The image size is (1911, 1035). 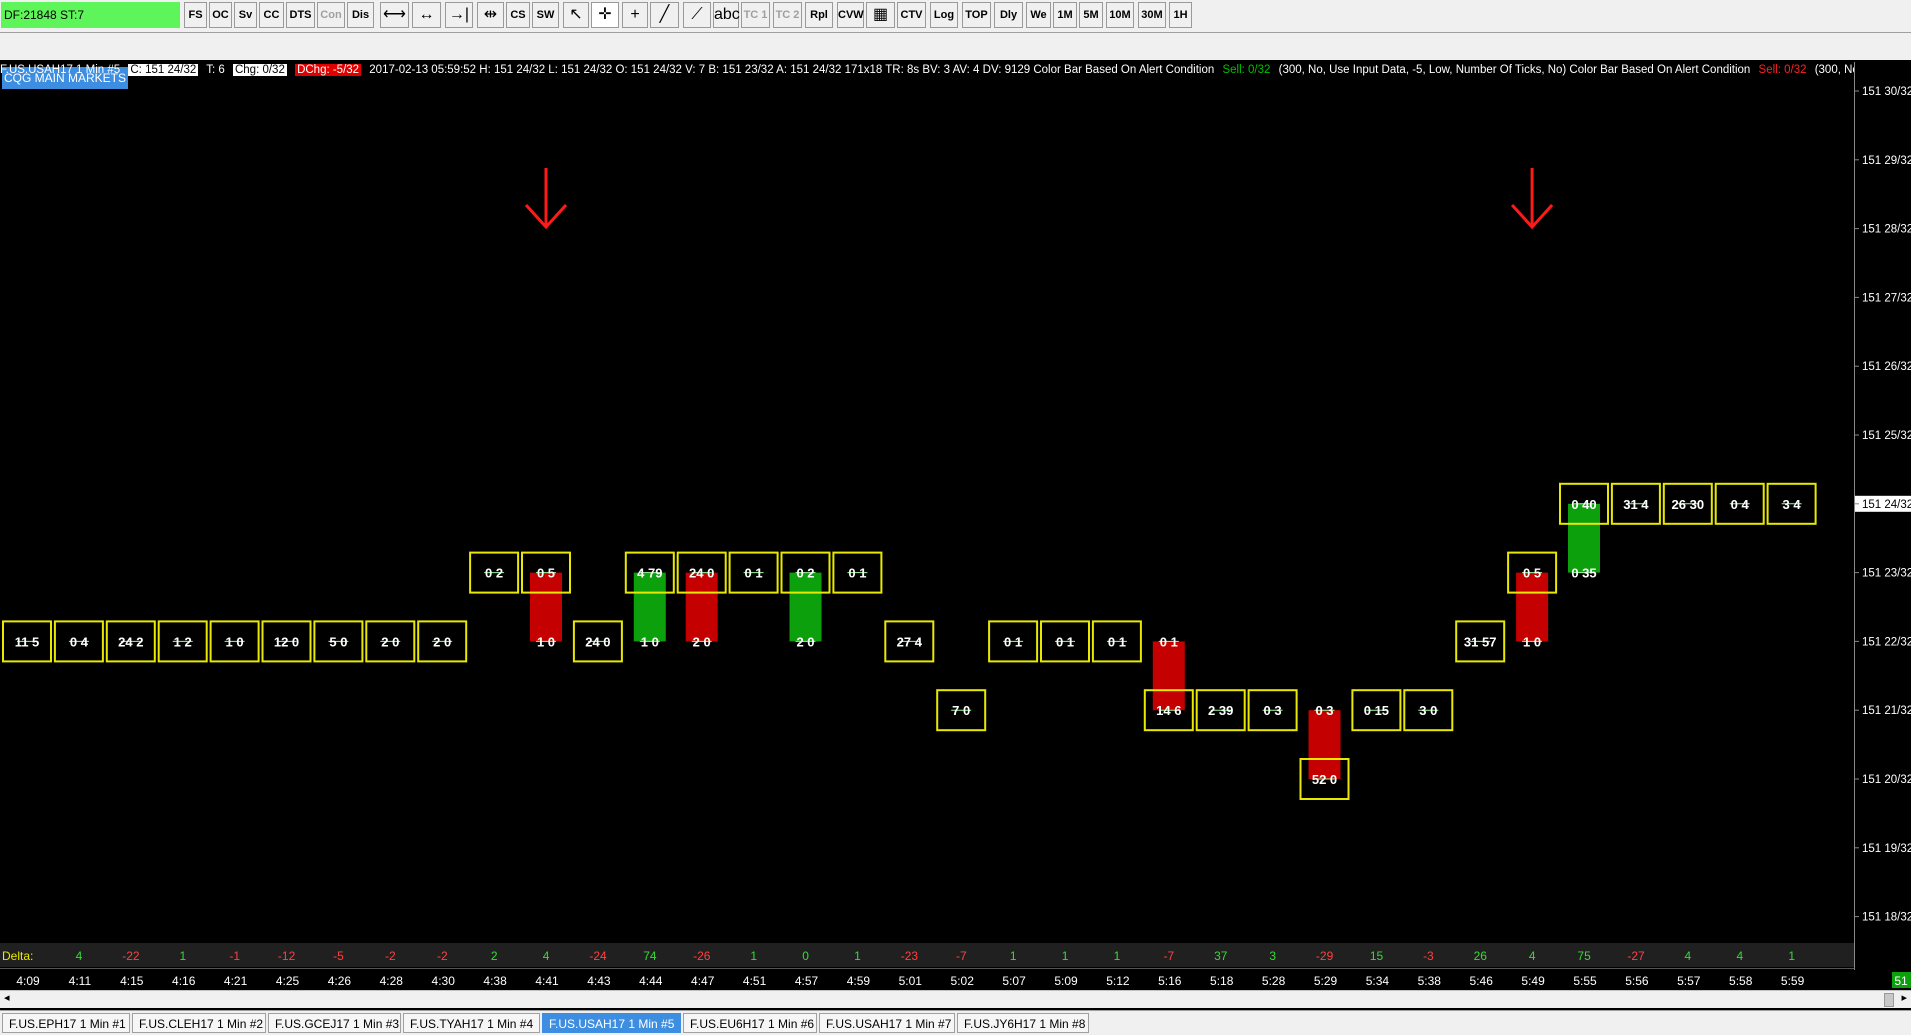 What do you see at coordinates (1886, 780) in the screenshot?
I see `price-label: 151 20/32` at bounding box center [1886, 780].